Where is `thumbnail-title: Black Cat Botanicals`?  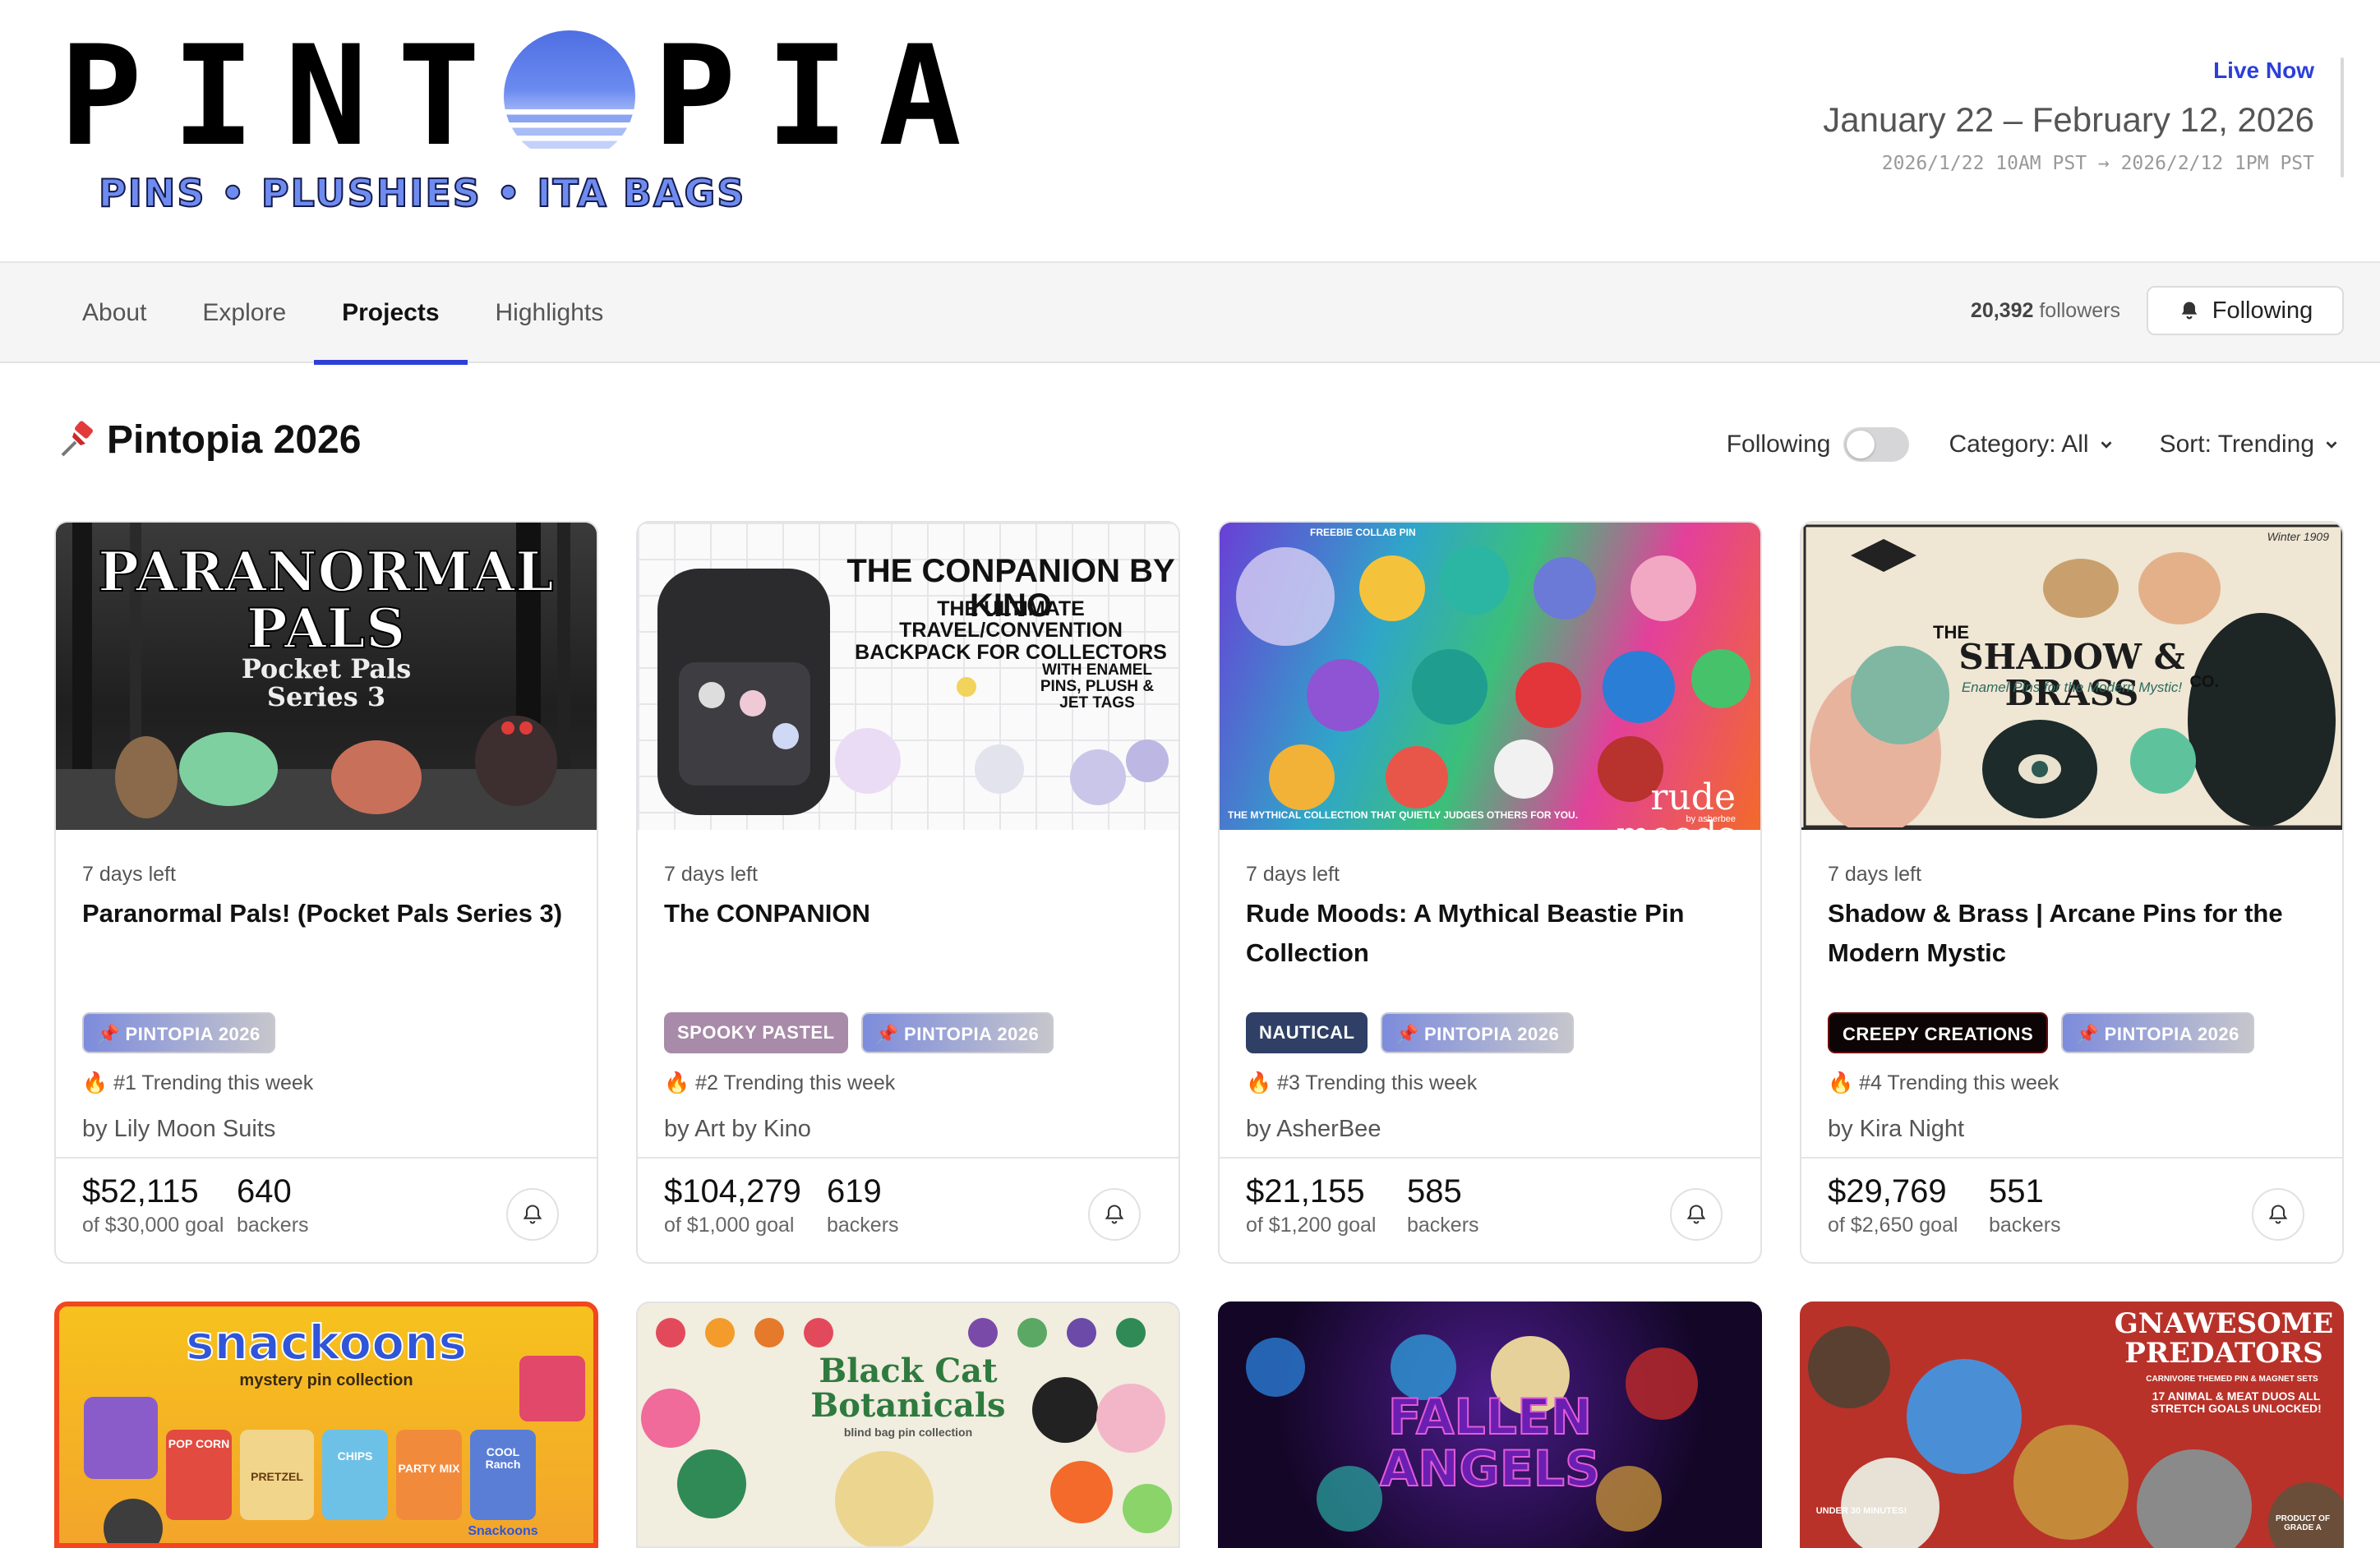
thumbnail-title: Black Cat Botanicals is located at coordinates (908, 1388).